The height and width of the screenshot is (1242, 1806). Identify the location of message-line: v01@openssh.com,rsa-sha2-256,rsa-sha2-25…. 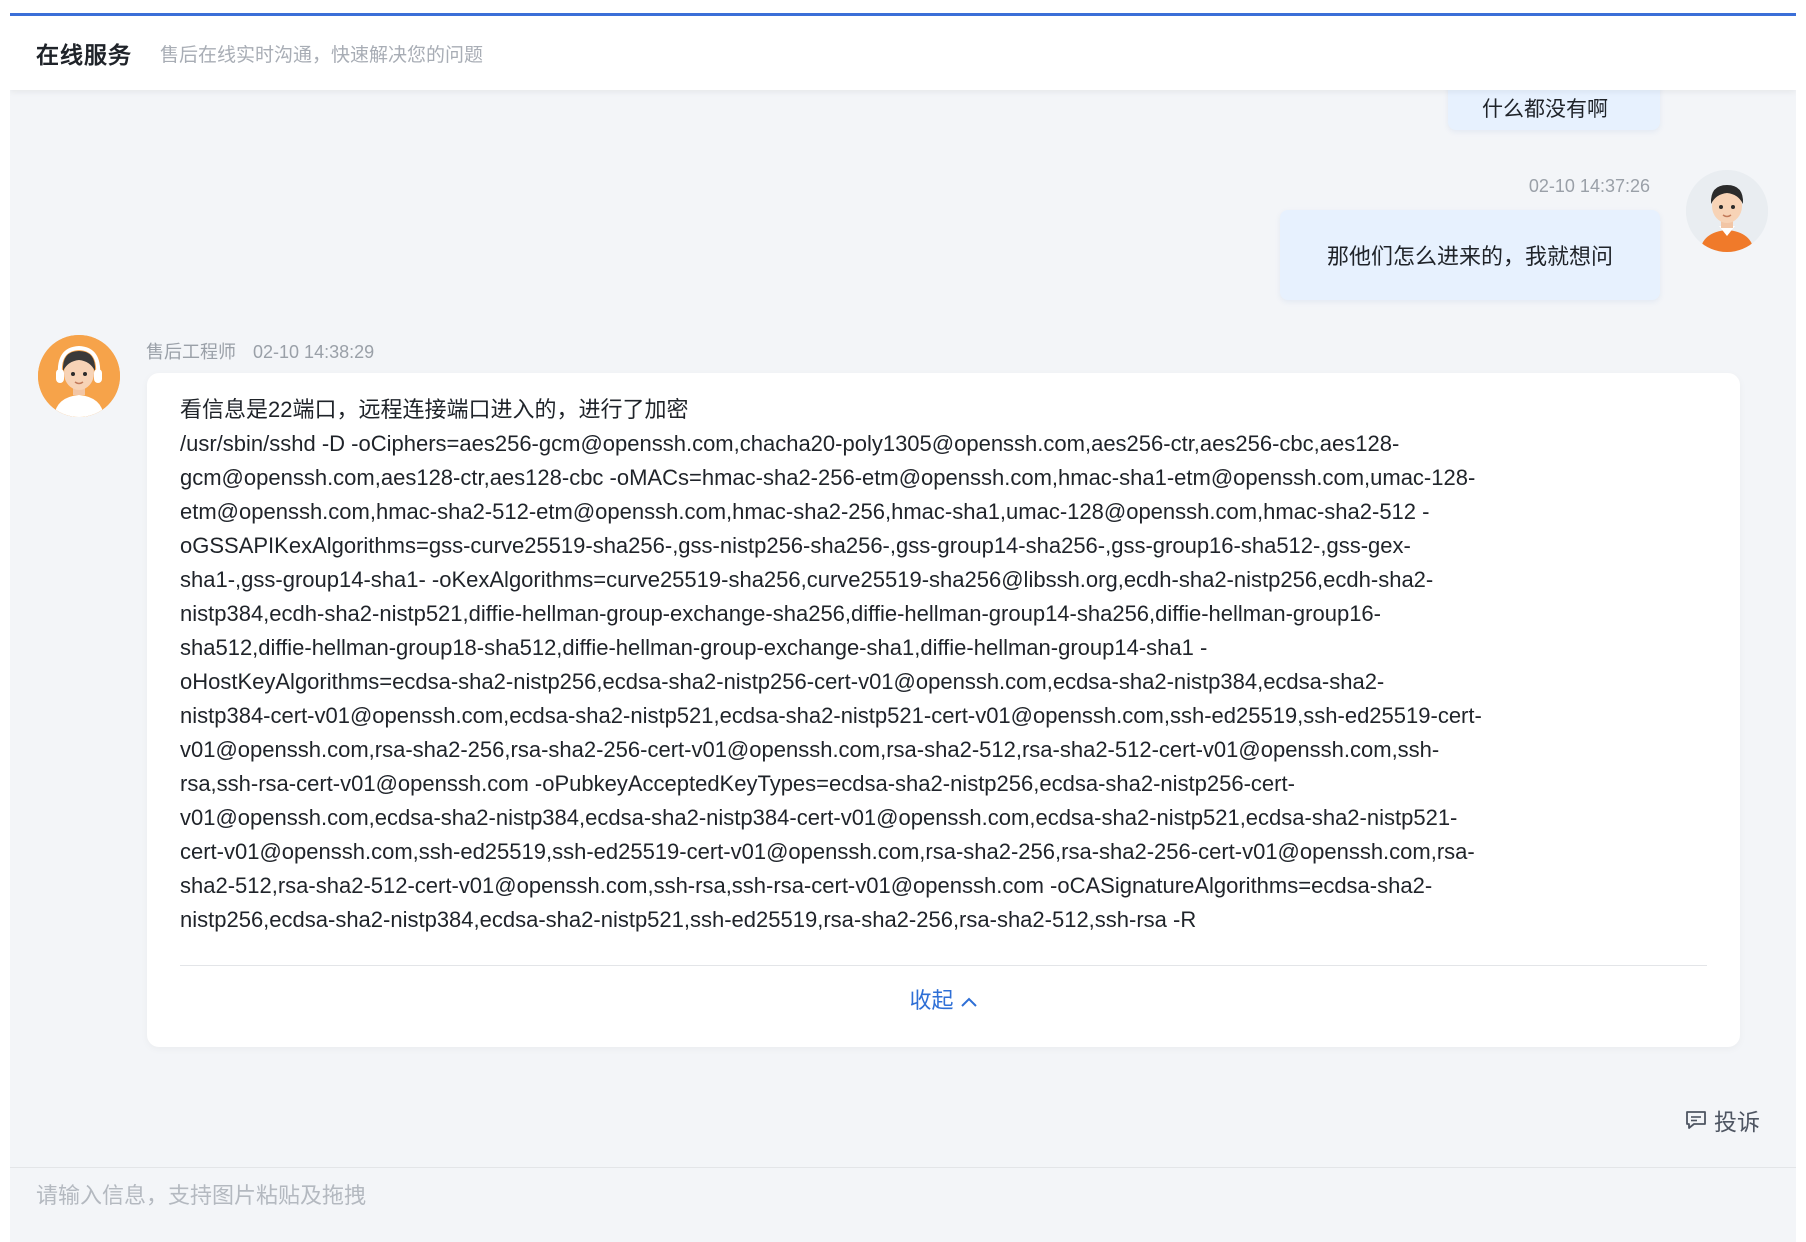
(810, 749).